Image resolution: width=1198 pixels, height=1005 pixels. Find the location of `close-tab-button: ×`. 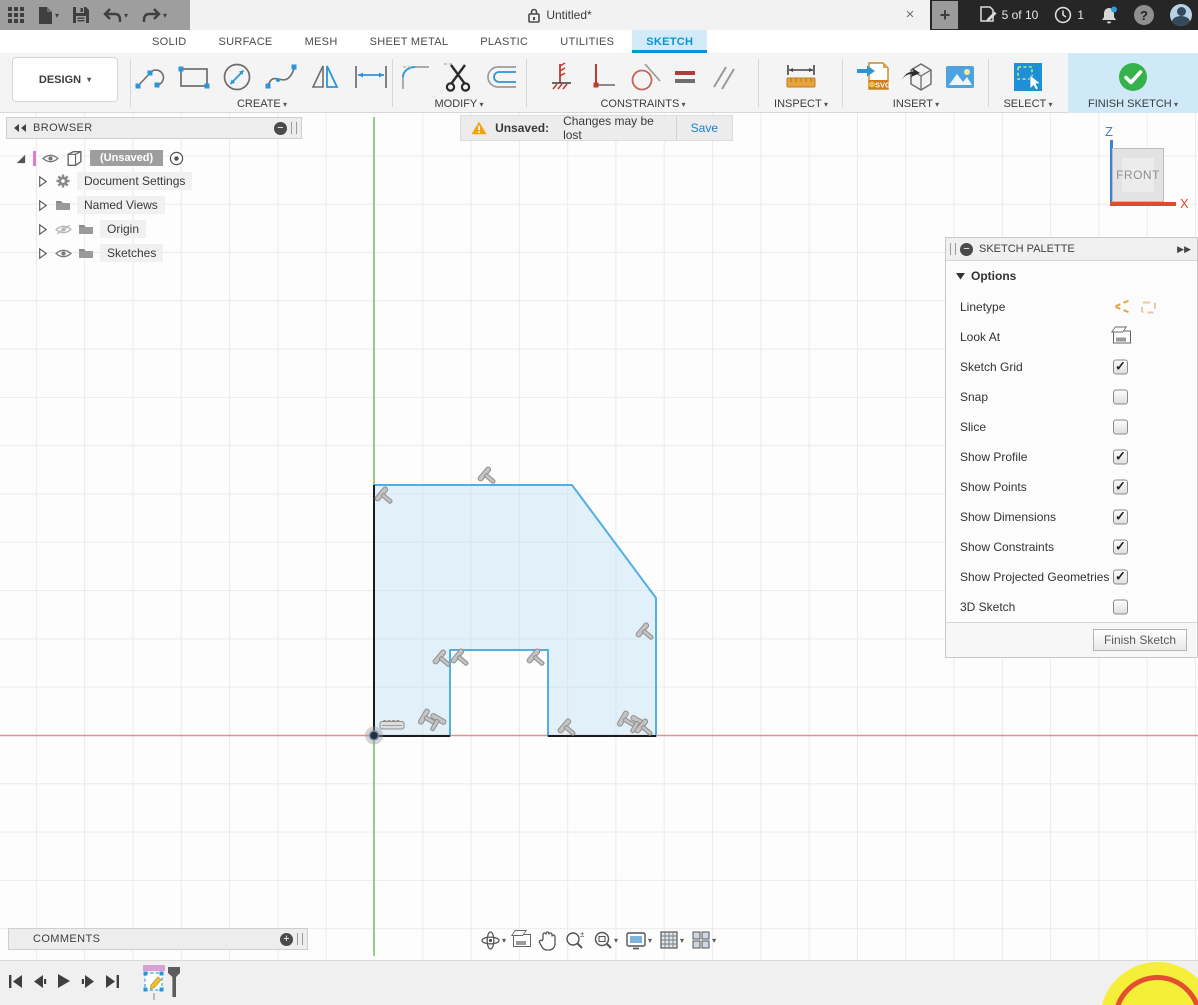

close-tab-button: × is located at coordinates (910, 14).